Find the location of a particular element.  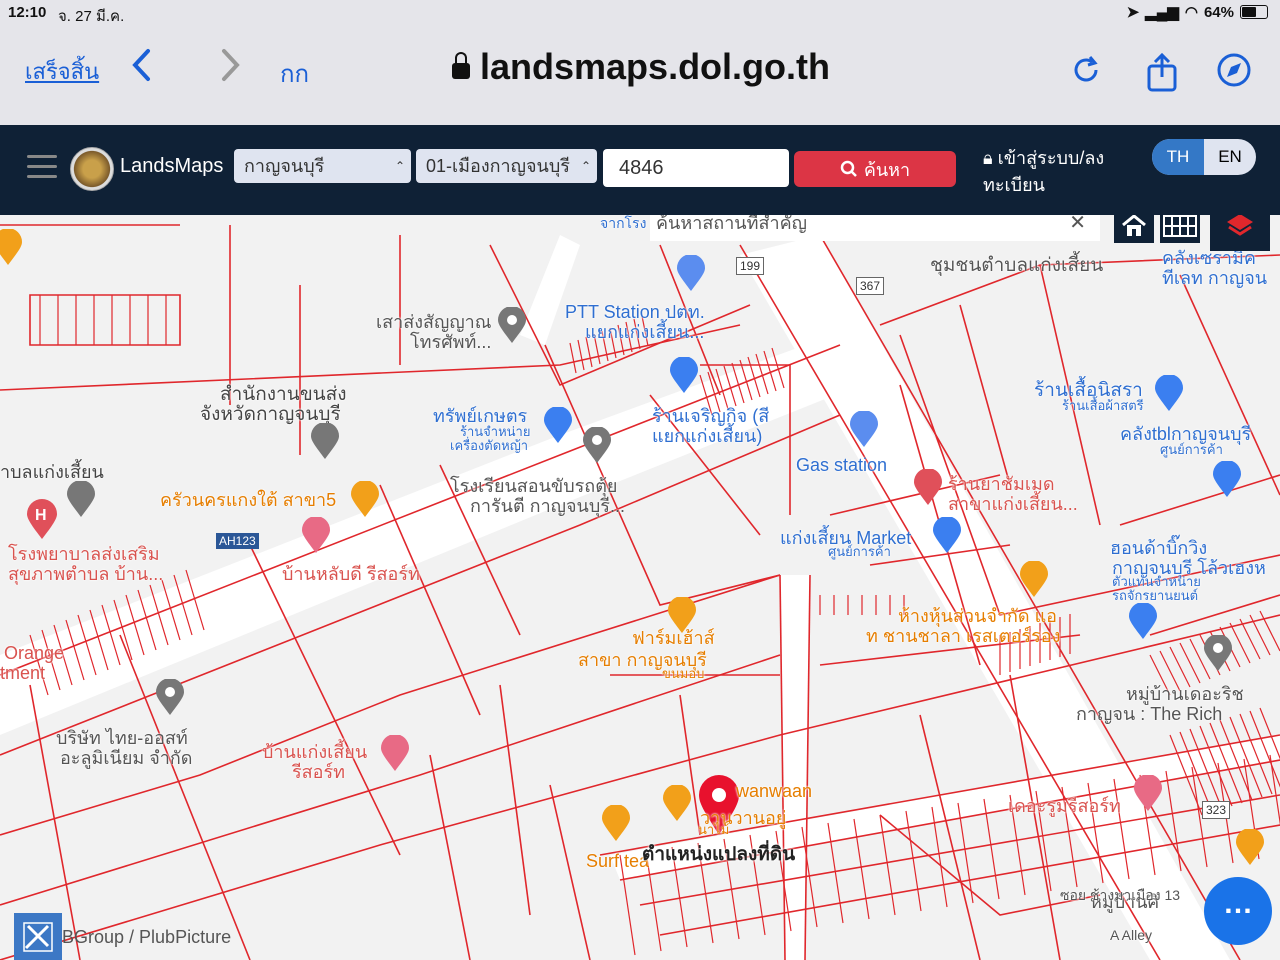

map-label: ขนมอบ is located at coordinates (683, 673).